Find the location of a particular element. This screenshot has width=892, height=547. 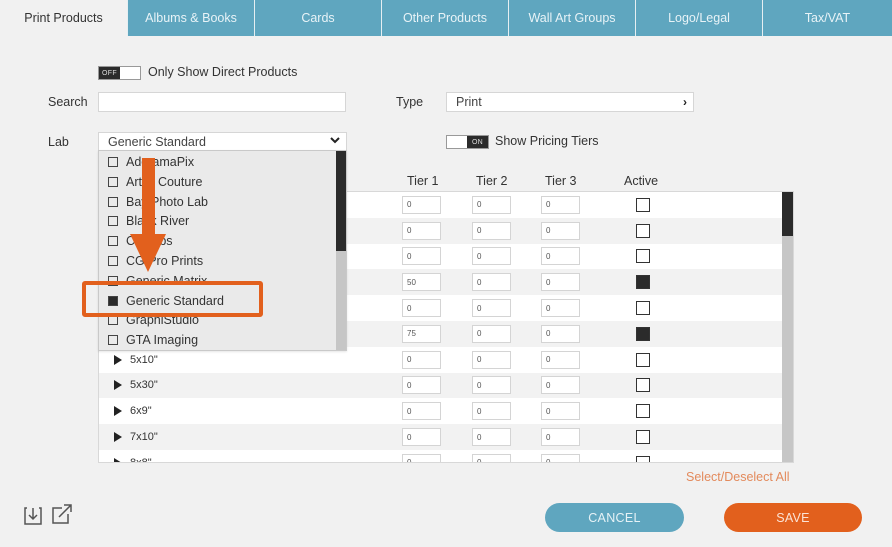

pricing-tiers-toggle: ON is located at coordinates (467, 142).